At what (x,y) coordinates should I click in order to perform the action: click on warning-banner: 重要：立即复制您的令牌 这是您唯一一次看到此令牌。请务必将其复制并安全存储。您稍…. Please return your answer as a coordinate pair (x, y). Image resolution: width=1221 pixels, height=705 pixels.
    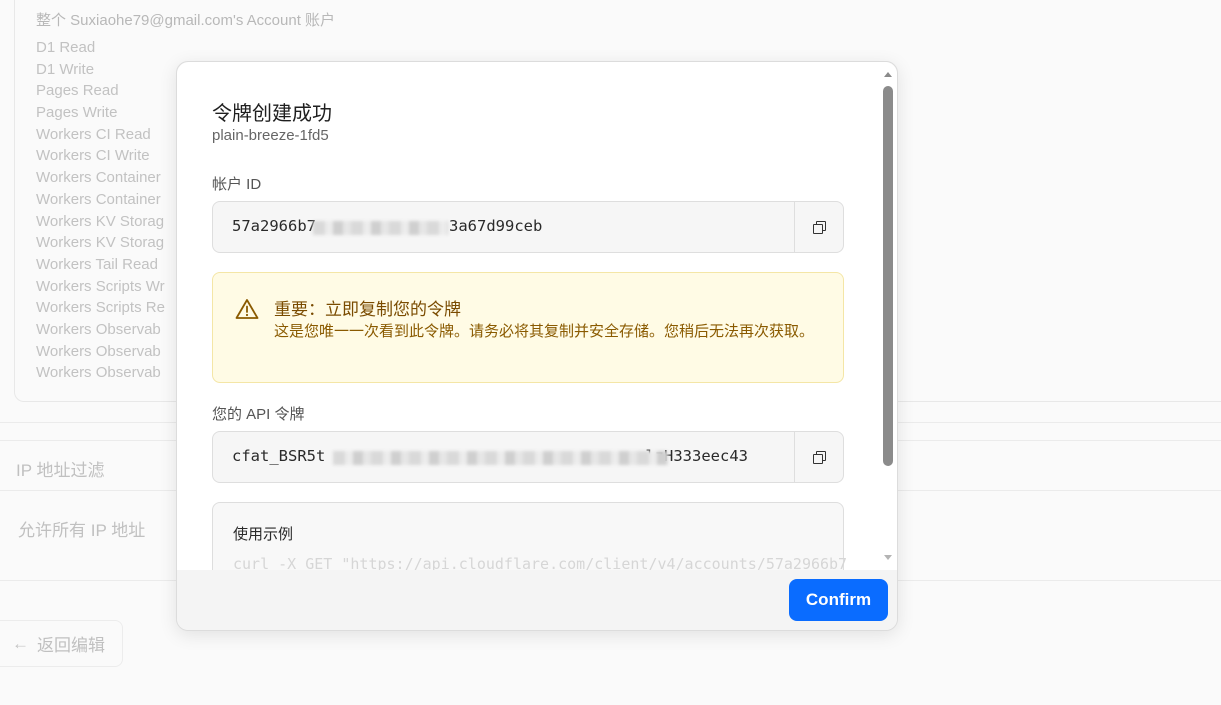
    Looking at the image, I should click on (528, 327).